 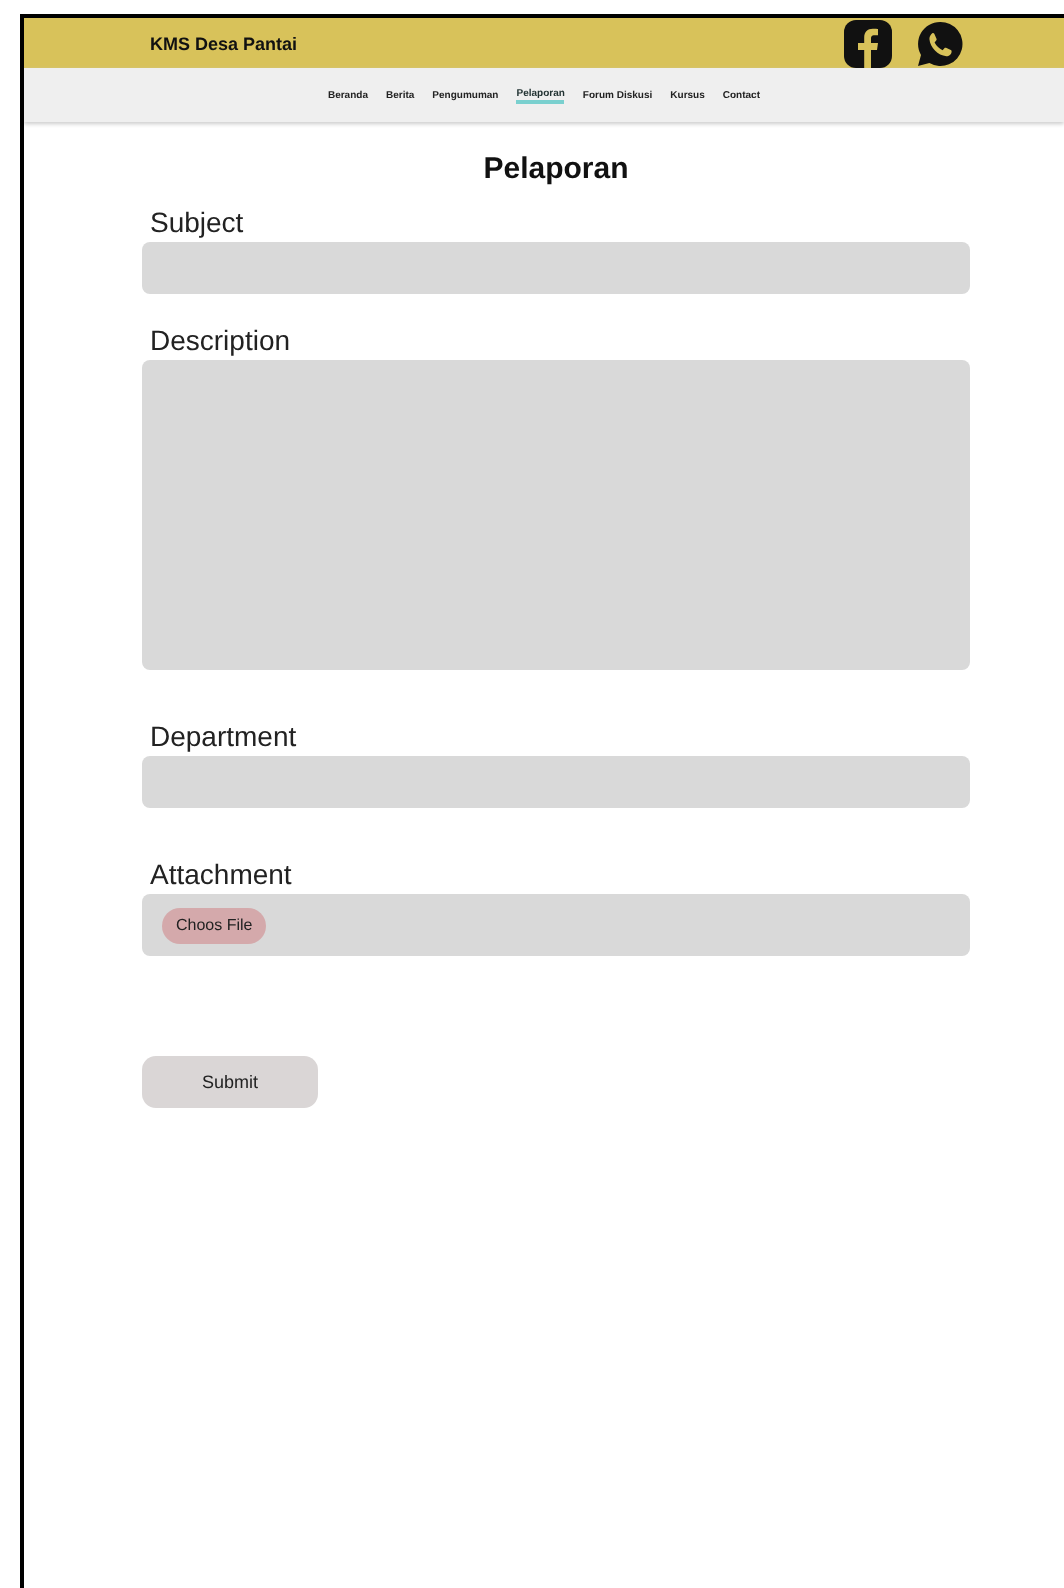 I want to click on choose-file-button: Choos File, so click(x=214, y=925).